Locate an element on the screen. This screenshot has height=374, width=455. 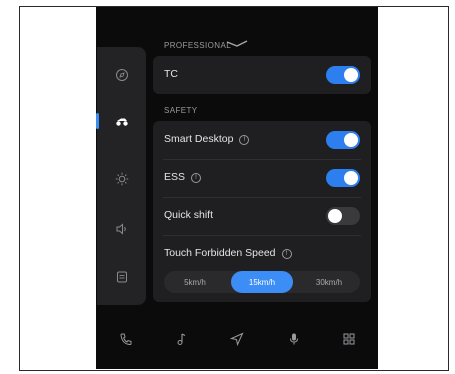
sidebar-item-vehicle is located at coordinates (121, 121).